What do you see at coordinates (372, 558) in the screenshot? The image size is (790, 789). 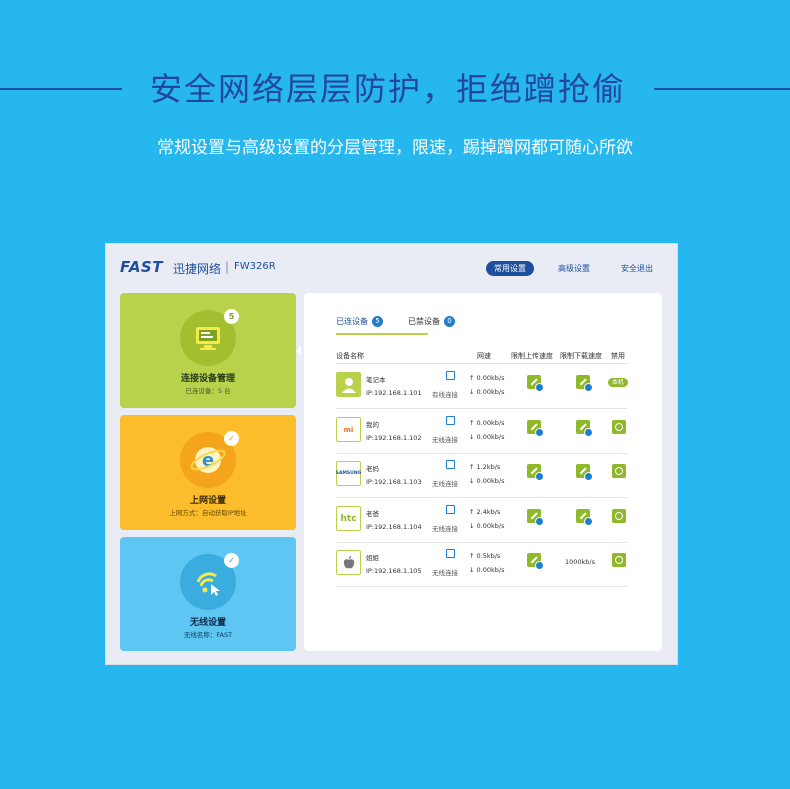 I see `device-name: 姐姐` at bounding box center [372, 558].